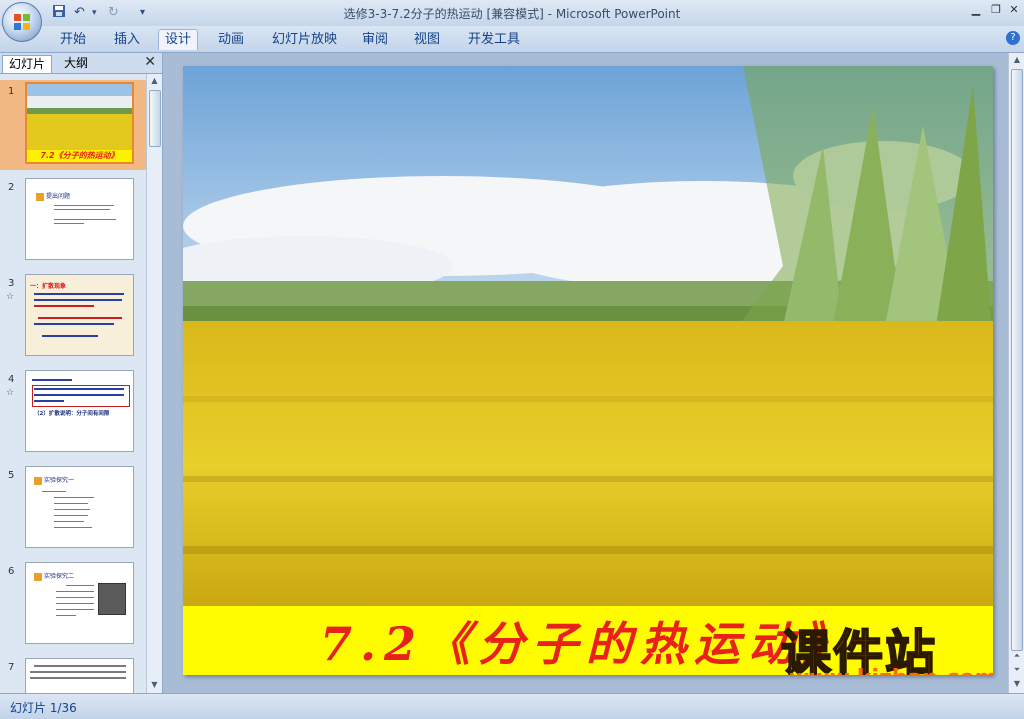 The height and width of the screenshot is (719, 1024). What do you see at coordinates (59, 480) in the screenshot?
I see `thumb-title: 实验探究一` at bounding box center [59, 480].